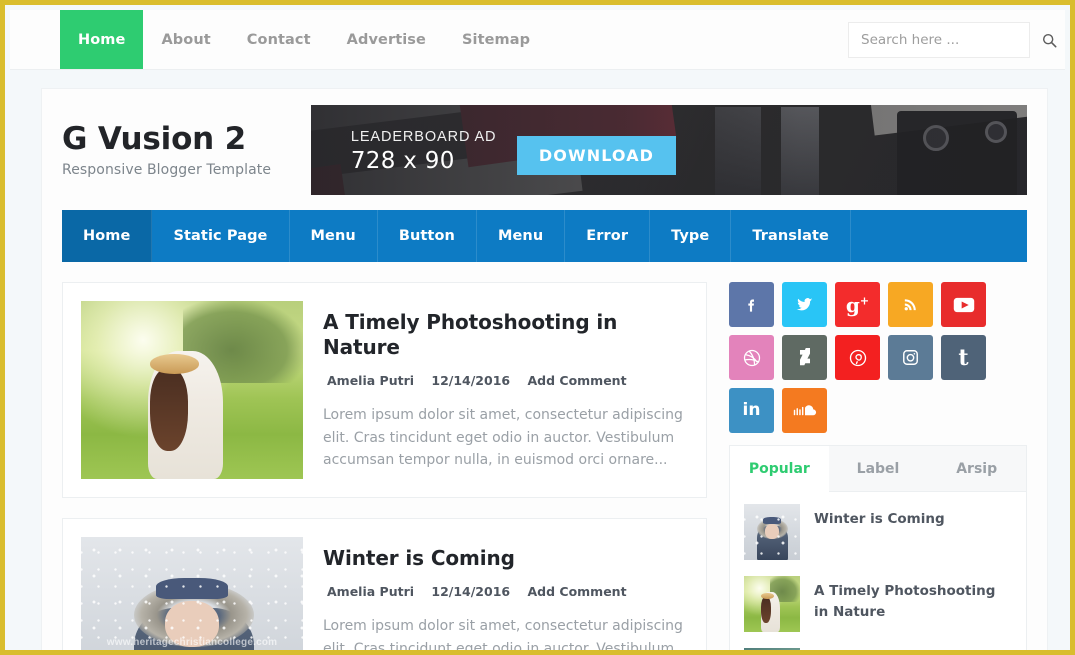 This screenshot has height=655, width=1075. I want to click on leaderboard-ad-banner: LEADERBOARD AD 728 x 90 DOWNLOAD, so click(668, 150).